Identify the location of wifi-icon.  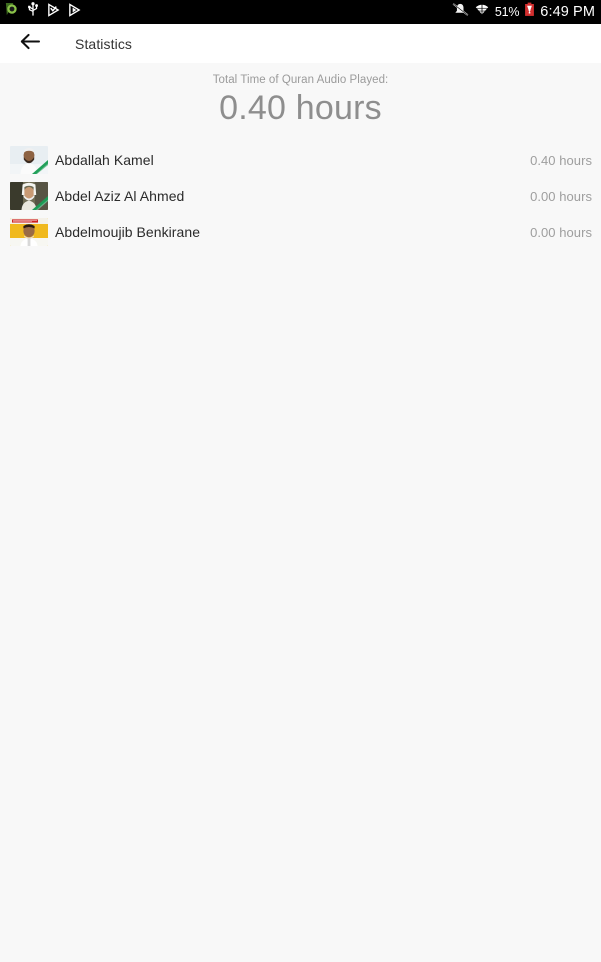
(482, 12).